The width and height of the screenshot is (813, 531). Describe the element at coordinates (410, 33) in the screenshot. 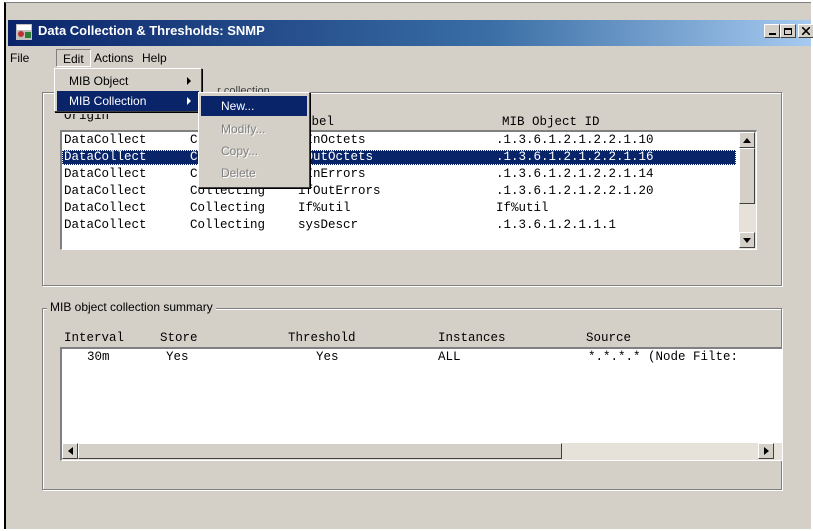

I see `title-bar: Data Collection & Thresholds: SNMP` at that location.